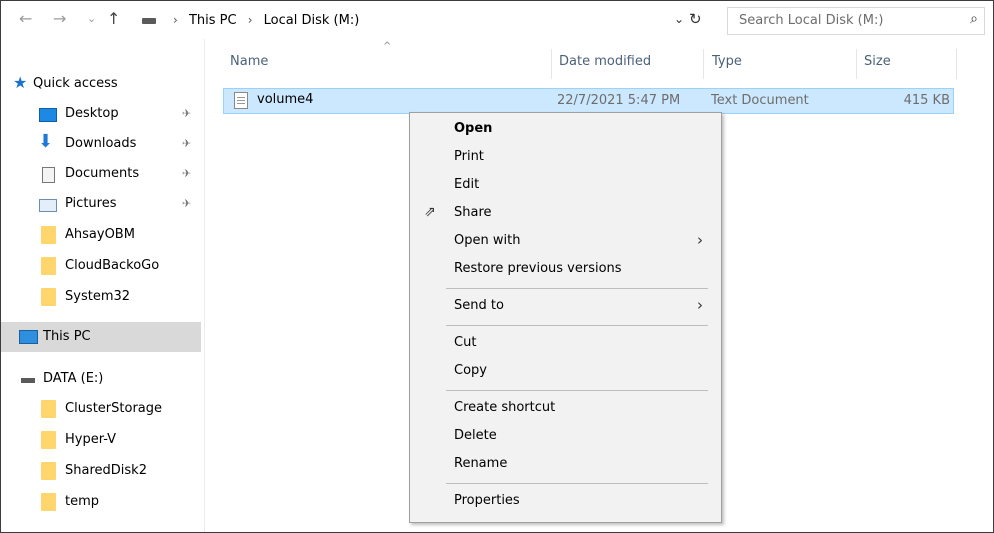  Describe the element at coordinates (605, 61) in the screenshot. I see `column-header-date-modified: Date modified` at that location.